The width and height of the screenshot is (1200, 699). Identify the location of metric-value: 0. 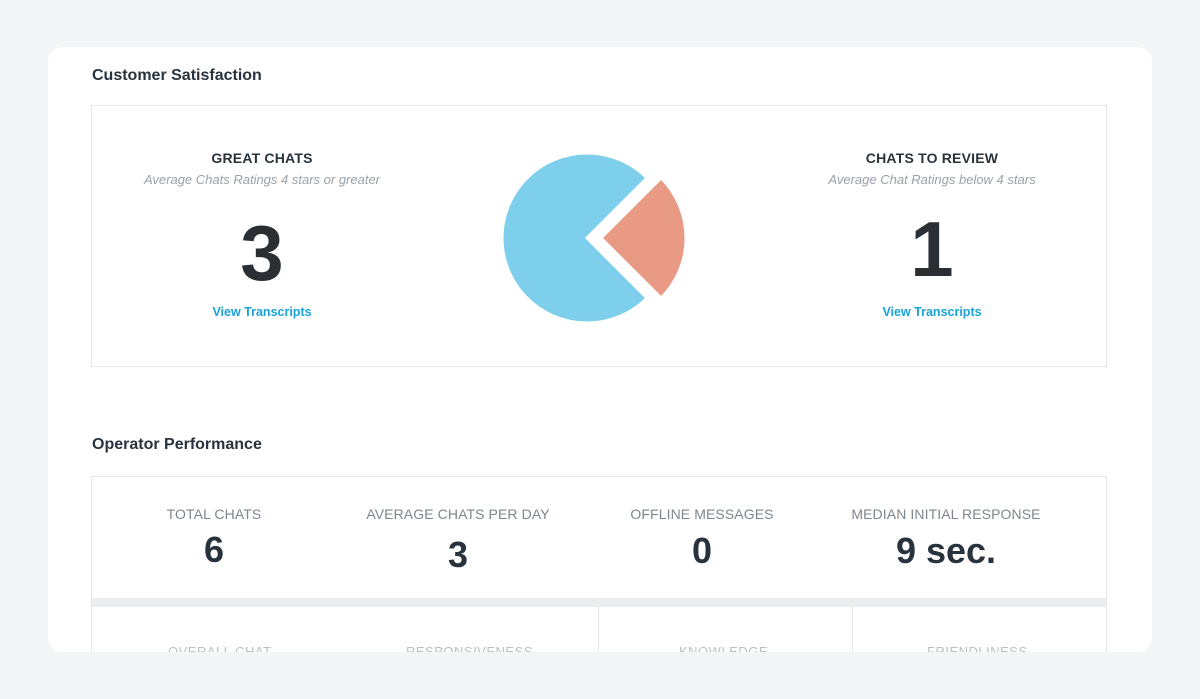
(702, 550).